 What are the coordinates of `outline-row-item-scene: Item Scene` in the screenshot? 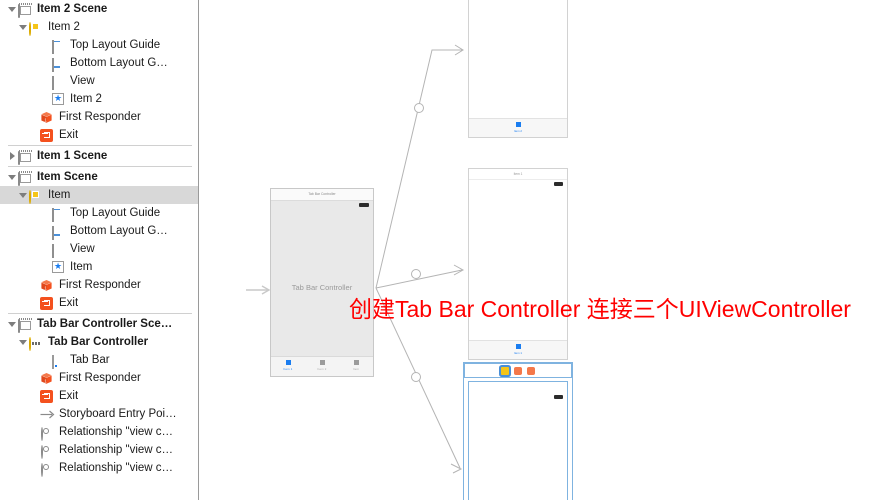 It's located at (99, 177).